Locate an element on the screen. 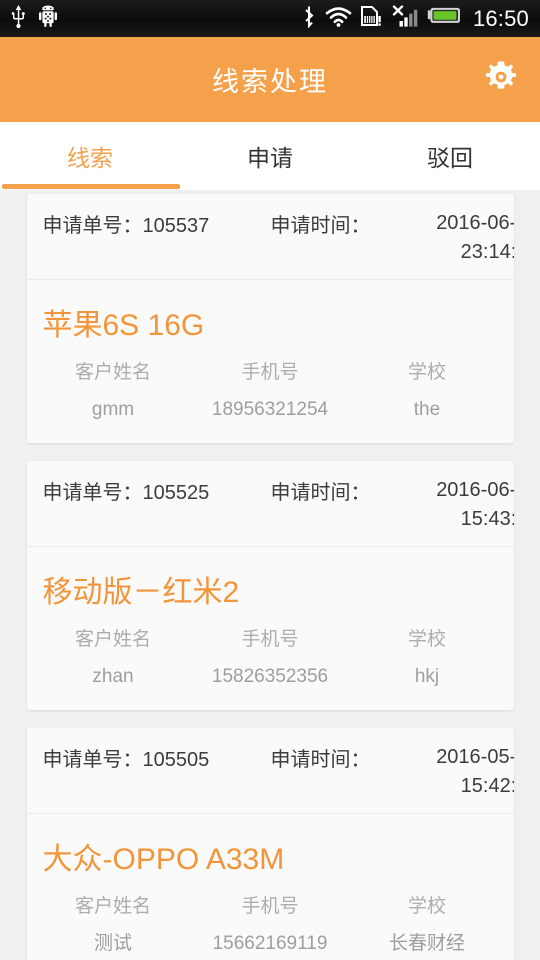 This screenshot has width=540, height=960. settings-button is located at coordinates (501, 80).